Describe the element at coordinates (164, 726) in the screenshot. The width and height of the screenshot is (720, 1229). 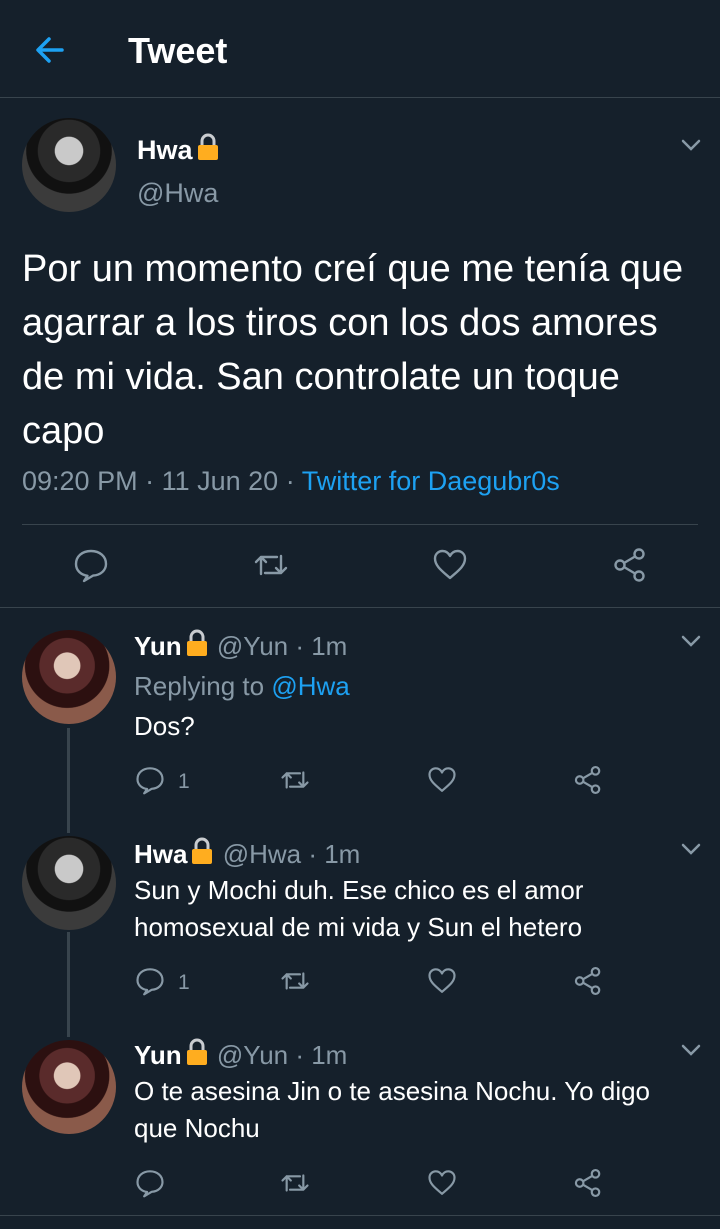
I see `reply-text: Dos?` at that location.